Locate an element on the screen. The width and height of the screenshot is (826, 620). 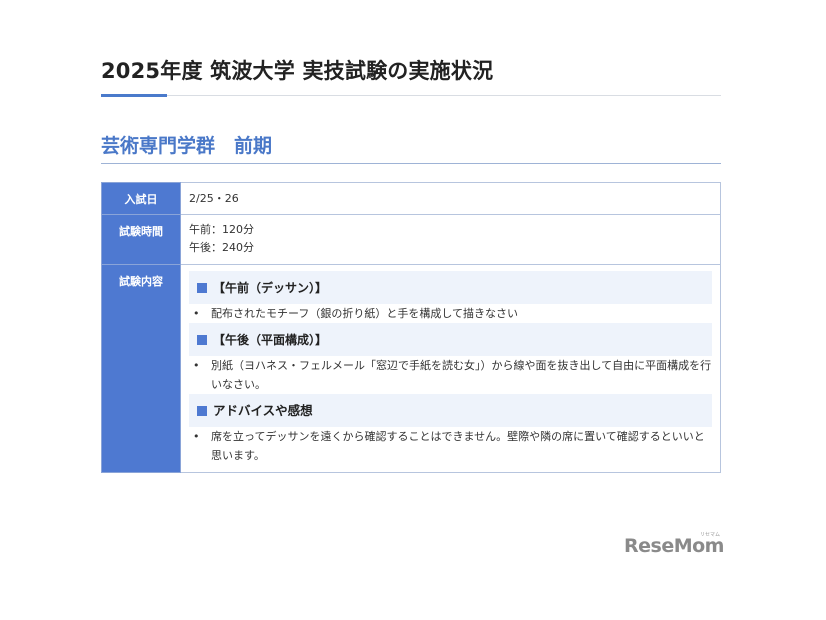
section-title: 芸術専門学群 前期 is located at coordinates (187, 146).